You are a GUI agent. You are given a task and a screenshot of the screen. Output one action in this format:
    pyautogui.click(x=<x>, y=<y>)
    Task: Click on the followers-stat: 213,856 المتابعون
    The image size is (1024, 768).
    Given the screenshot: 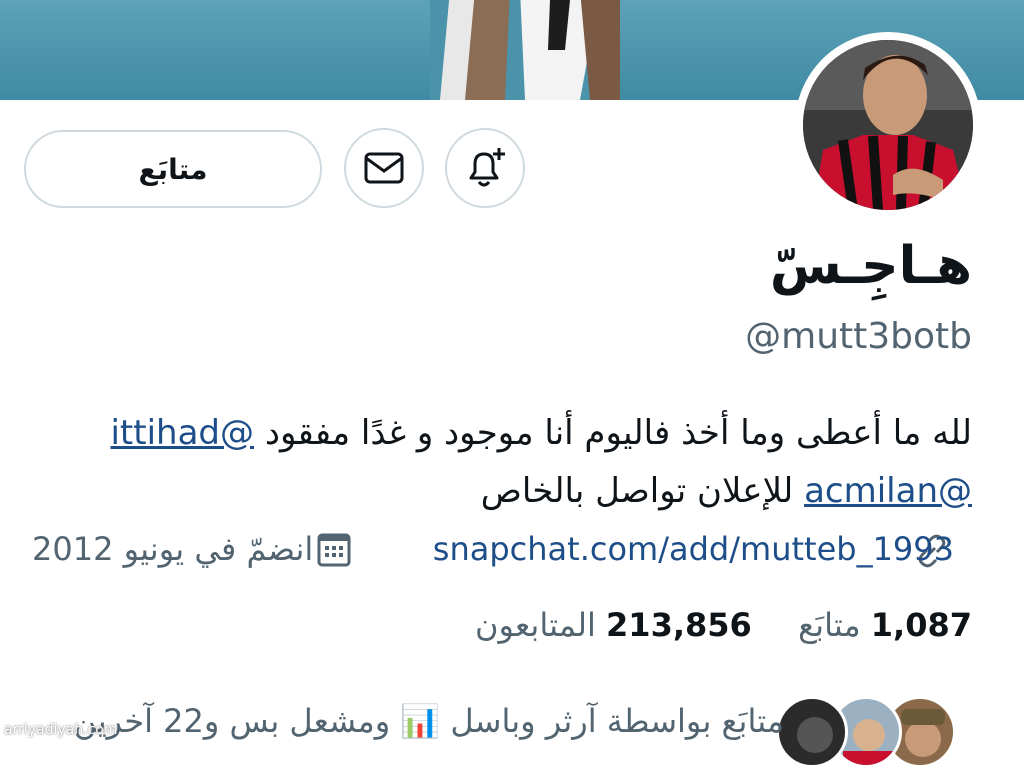 What is the action you would take?
    pyautogui.click(x=613, y=625)
    